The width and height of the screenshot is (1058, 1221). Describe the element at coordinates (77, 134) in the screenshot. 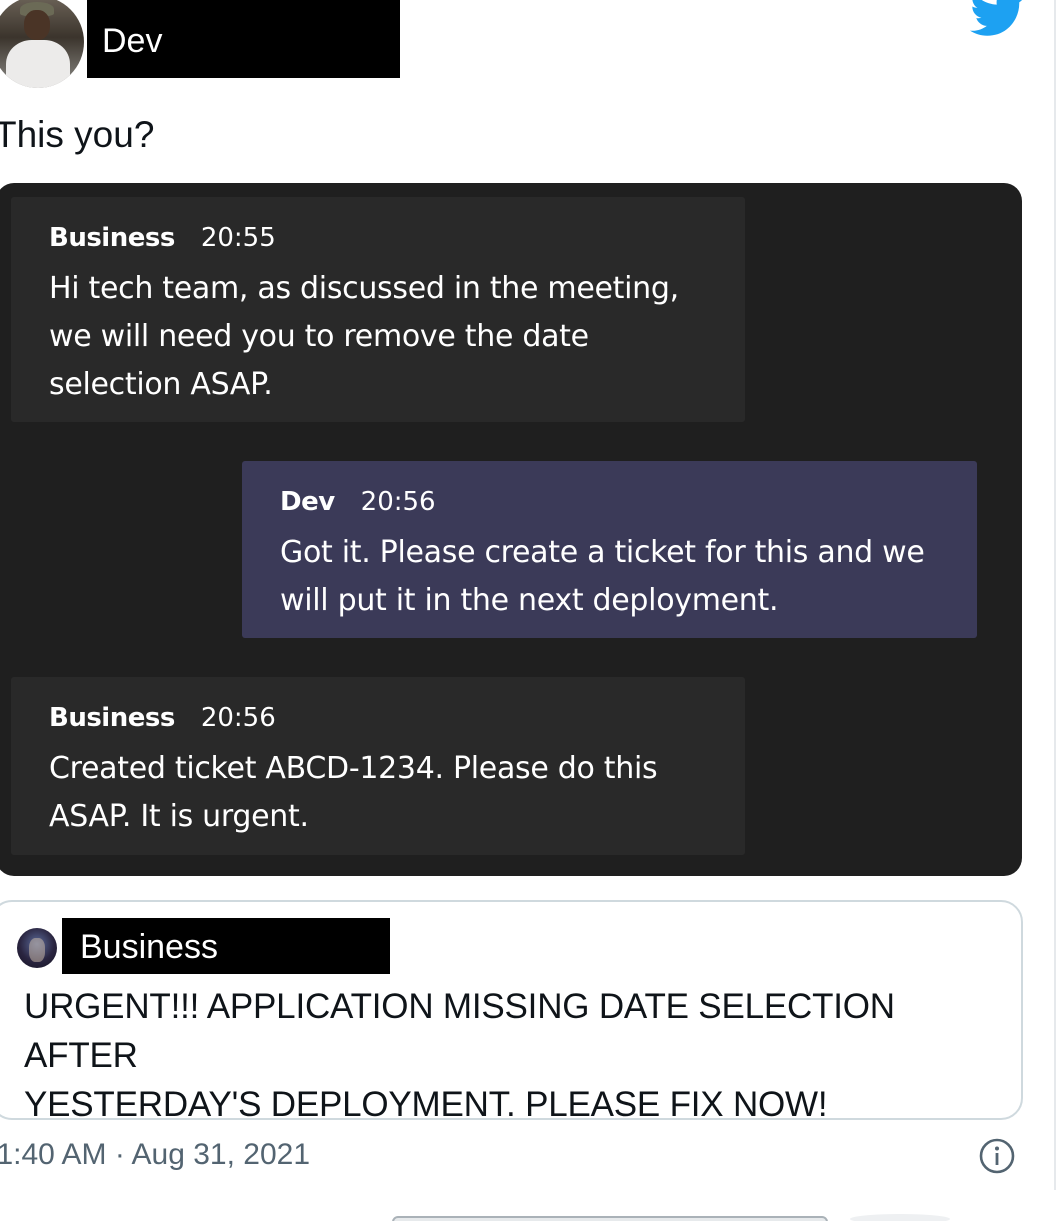

I see `tweet-text: This you?` at that location.